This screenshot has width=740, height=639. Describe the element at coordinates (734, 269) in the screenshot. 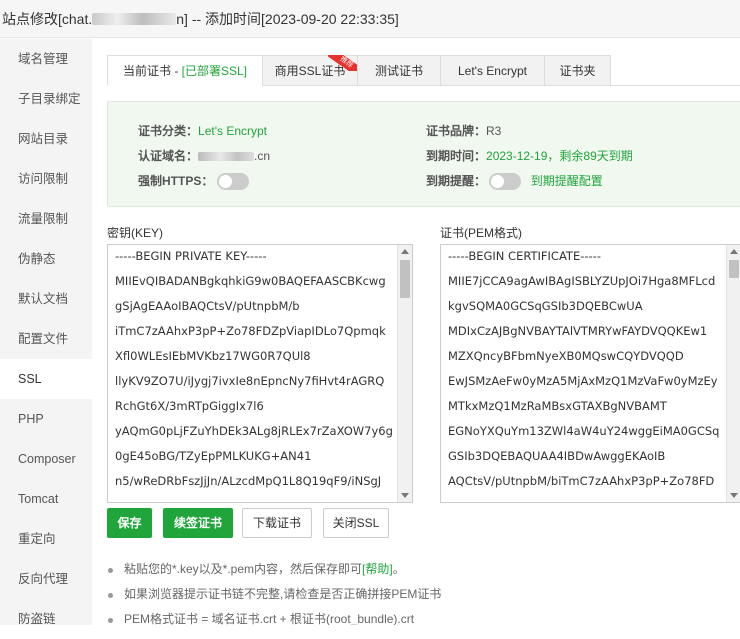

I see `cert-scroll-thumb` at that location.